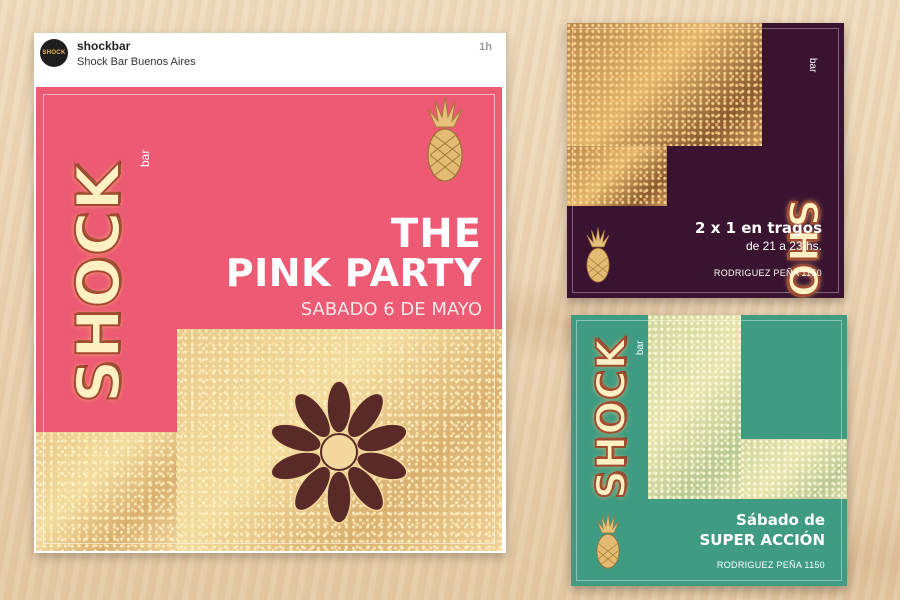 The image size is (900, 600). Describe the element at coordinates (353, 273) in the screenshot. I see `party-title-line2: PINK PARTY` at that location.